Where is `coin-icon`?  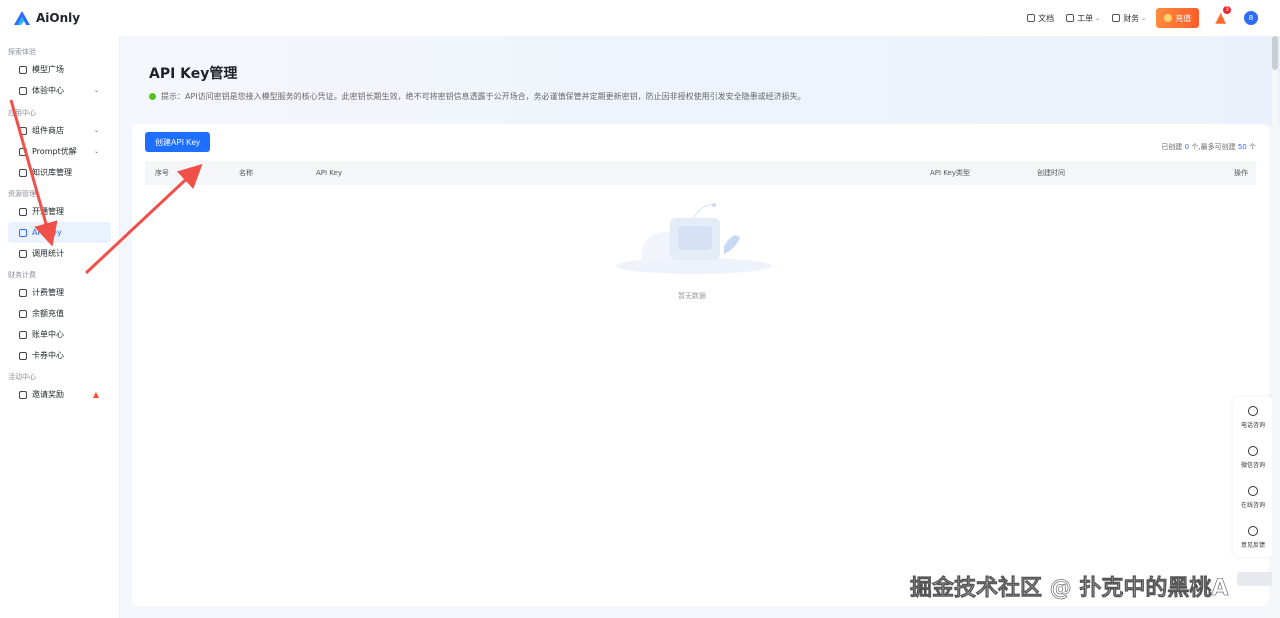
coin-icon is located at coordinates (1168, 18).